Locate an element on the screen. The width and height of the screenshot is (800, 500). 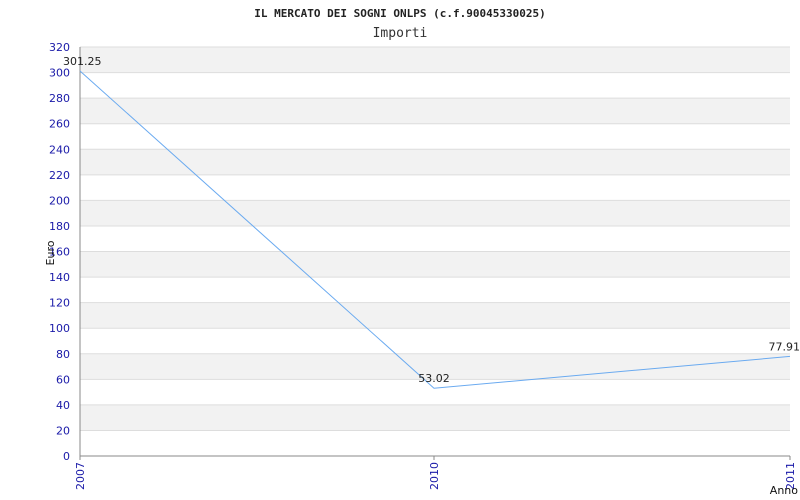
x-tick-label: 2007 is located at coordinates (80, 476).